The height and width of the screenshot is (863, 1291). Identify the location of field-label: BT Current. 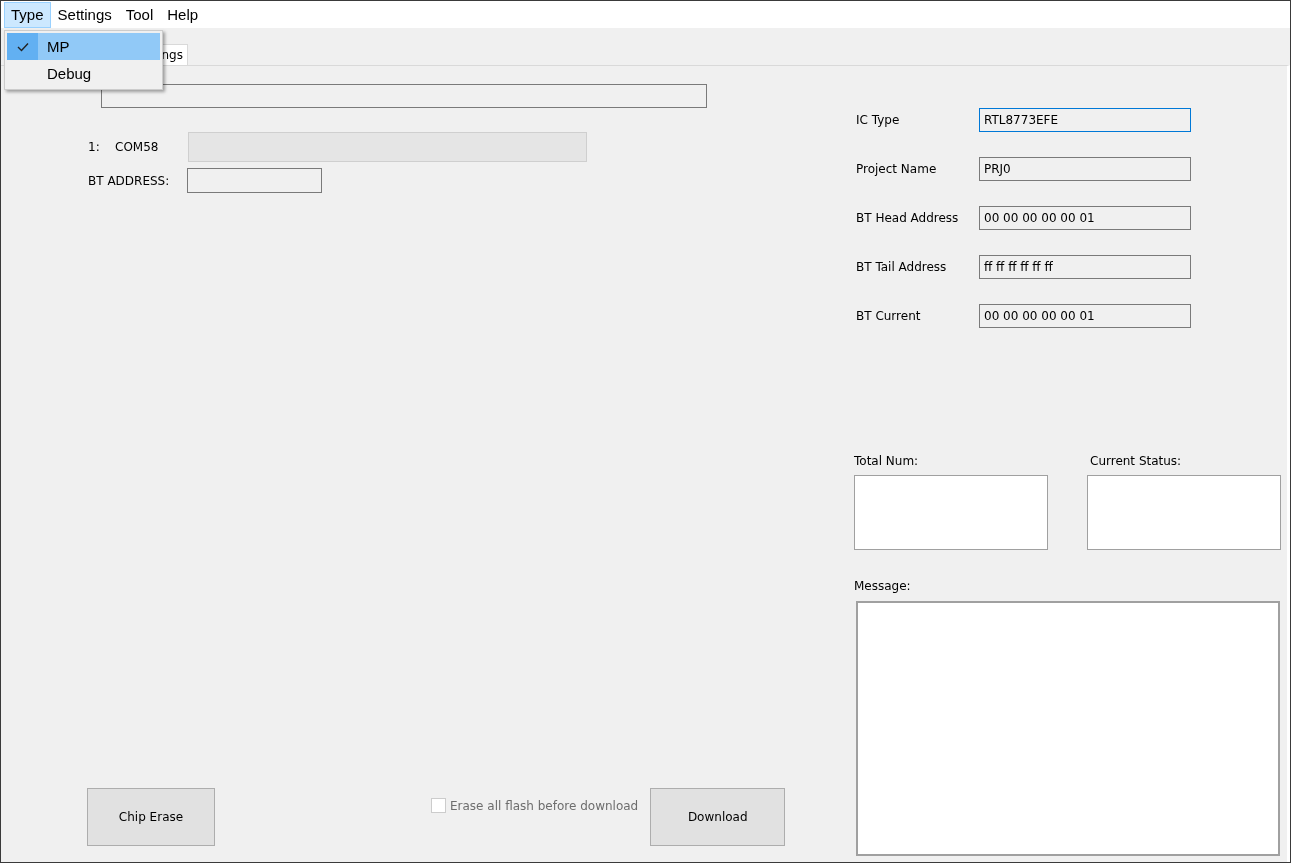
(889, 316).